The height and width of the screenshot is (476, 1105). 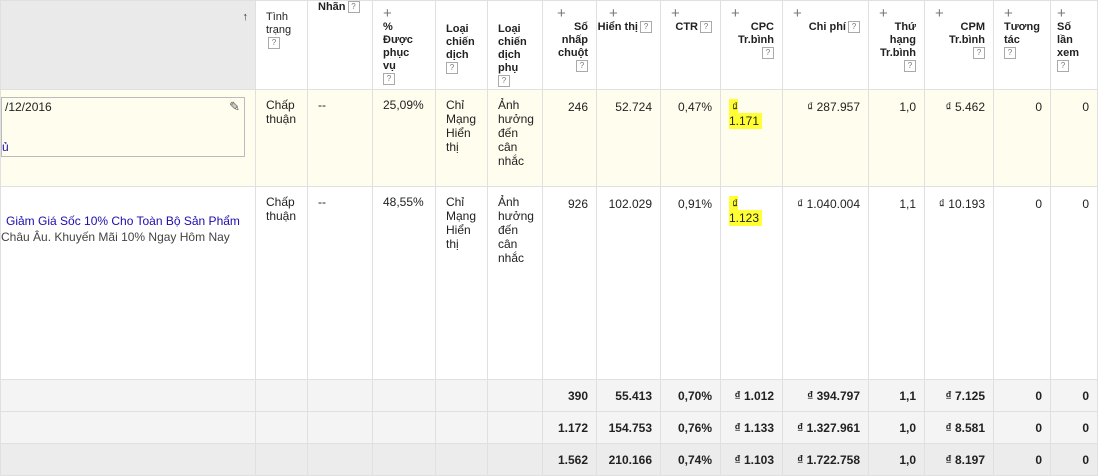 I want to click on clicks-cell: 926, so click(x=569, y=283).